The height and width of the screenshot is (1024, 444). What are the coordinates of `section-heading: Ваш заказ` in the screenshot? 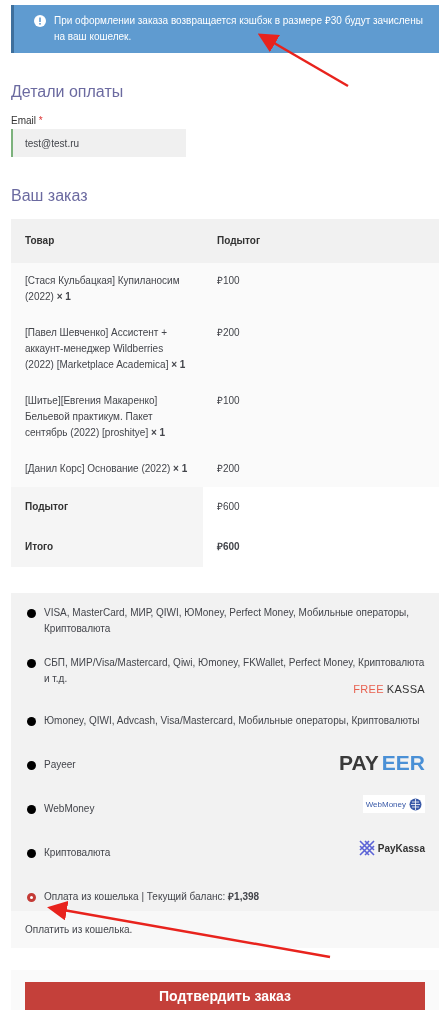 It's located at (50, 196).